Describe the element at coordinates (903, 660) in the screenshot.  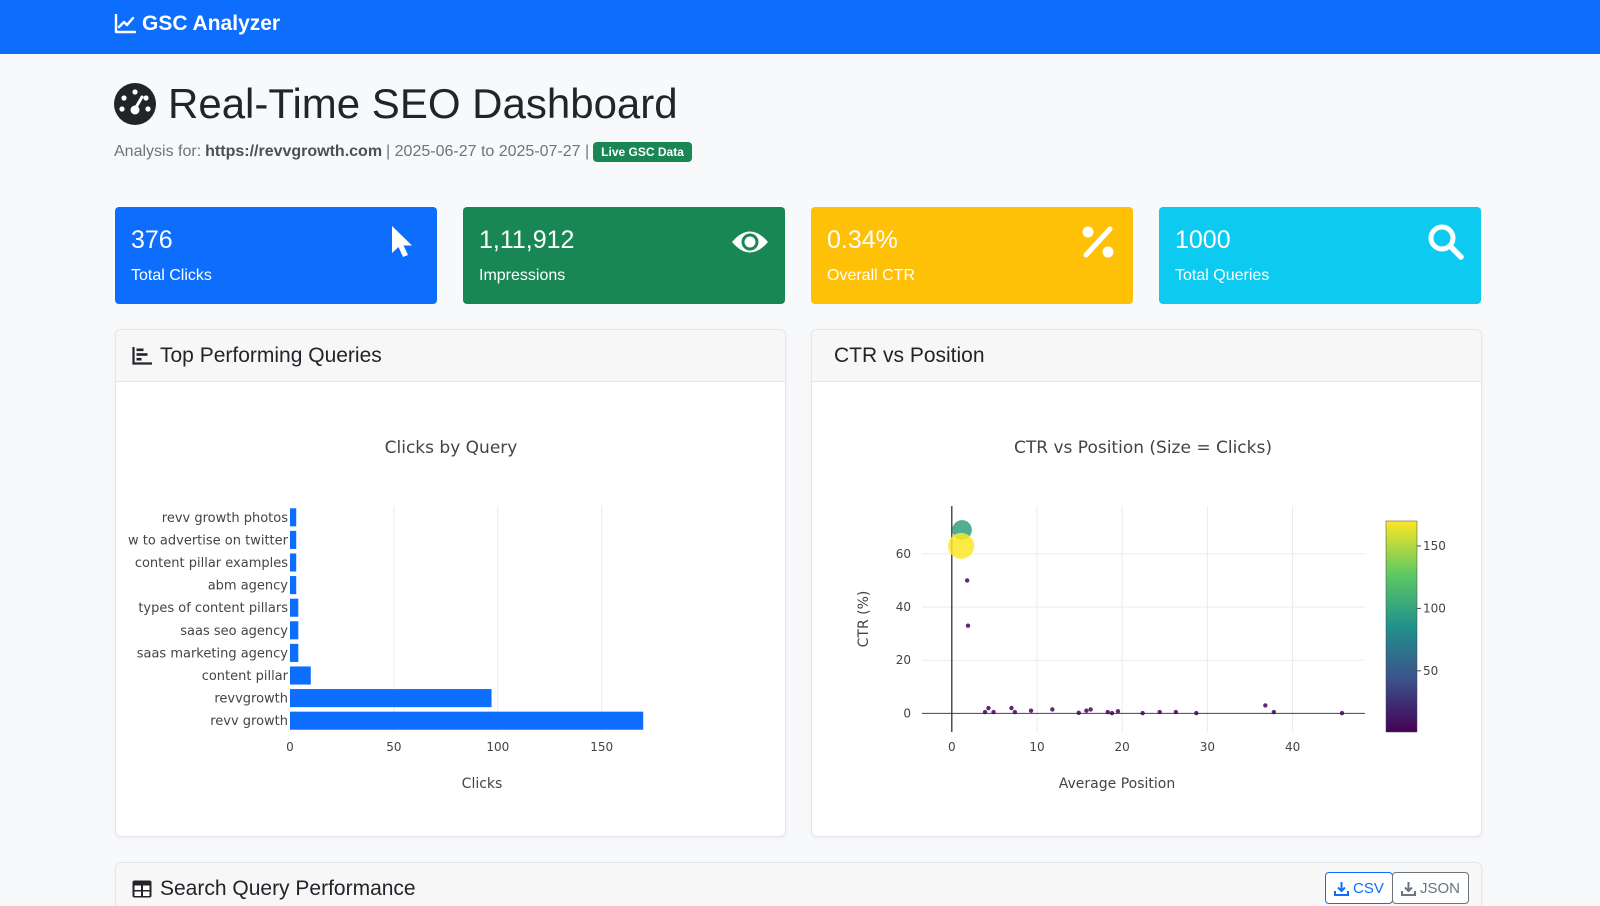
I see `y-tick-label: 20` at that location.